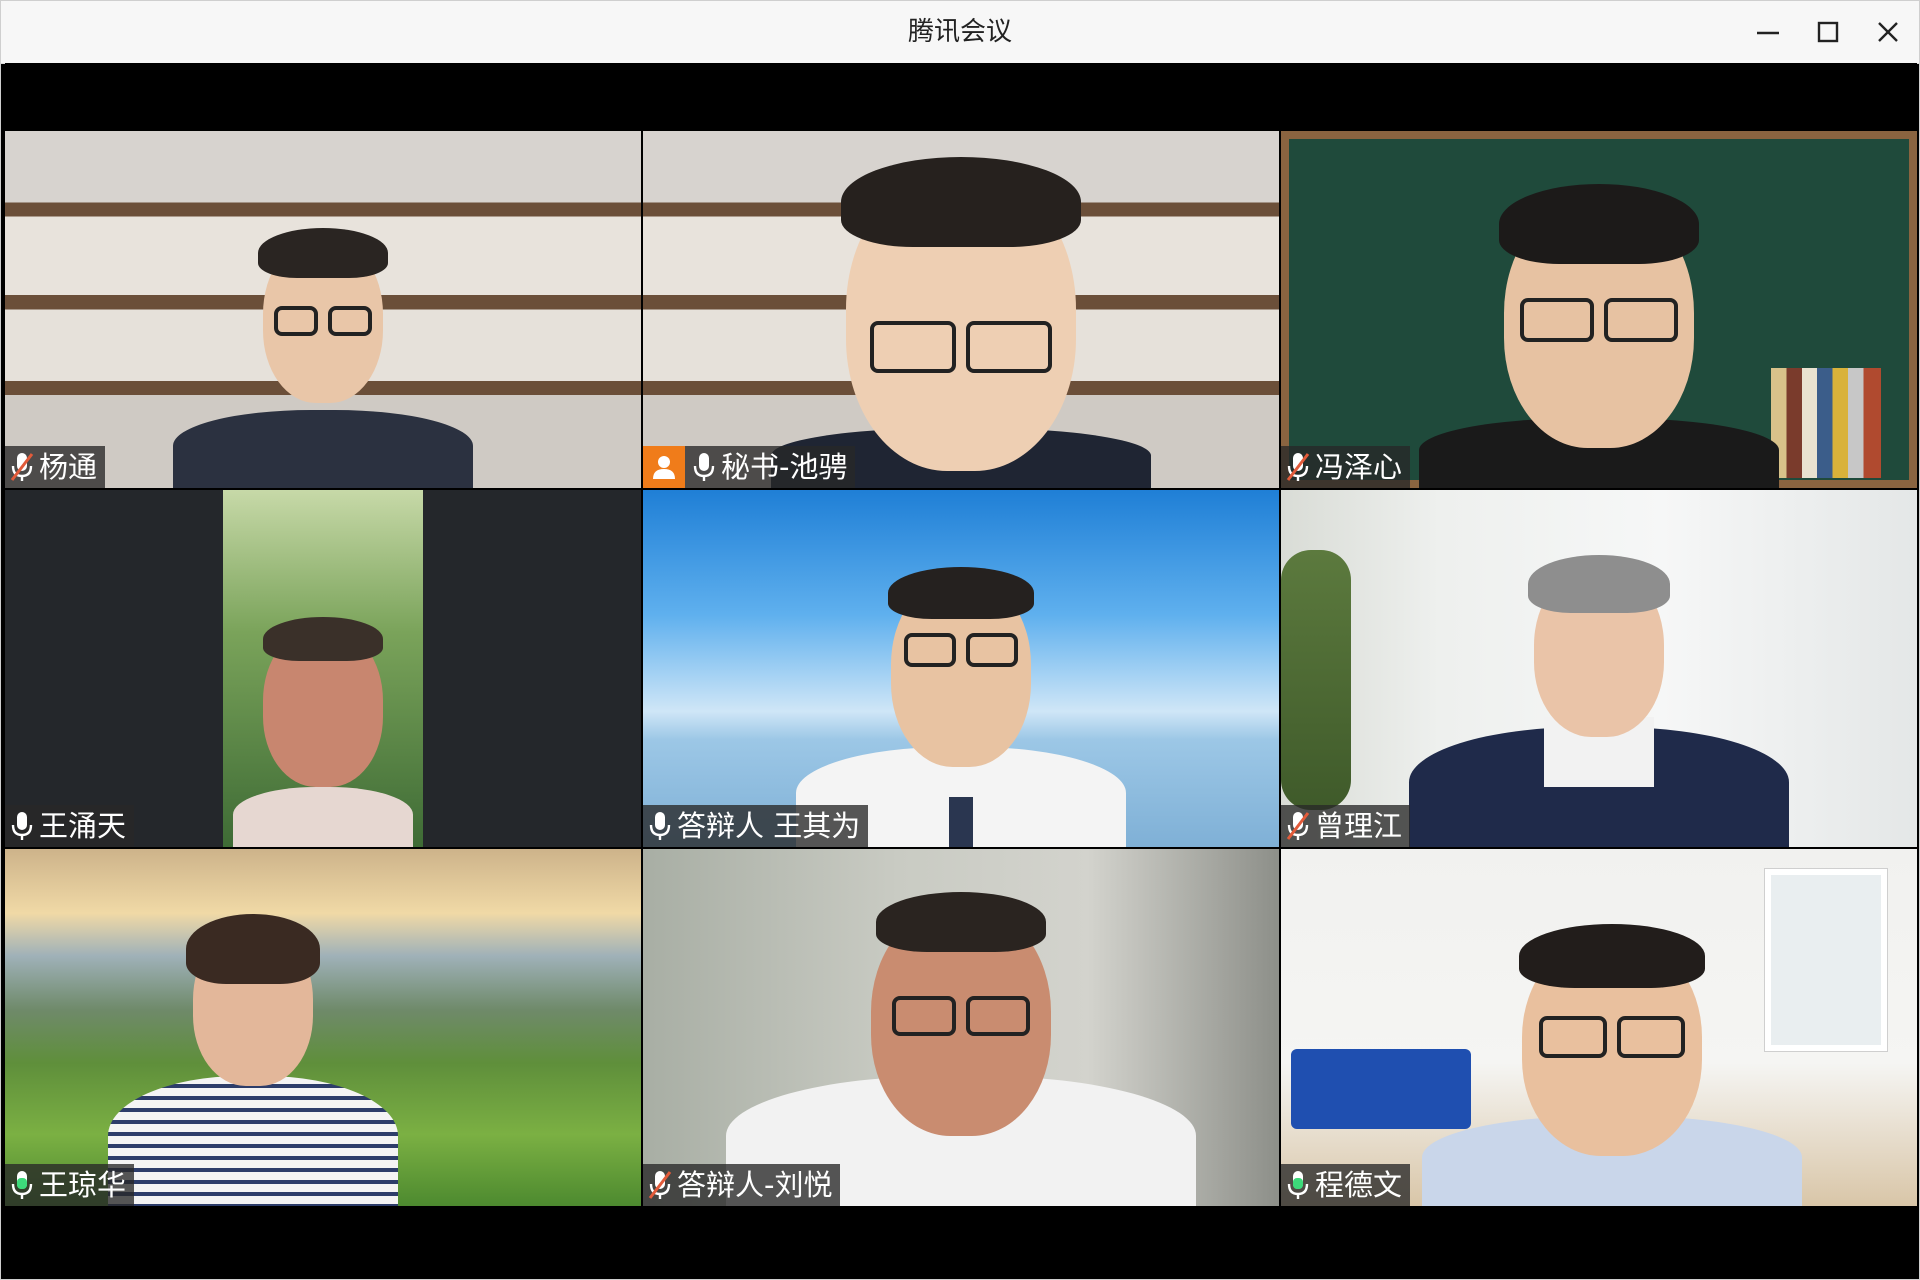 Image resolution: width=1920 pixels, height=1280 pixels. I want to click on minimize-button, so click(1768, 32).